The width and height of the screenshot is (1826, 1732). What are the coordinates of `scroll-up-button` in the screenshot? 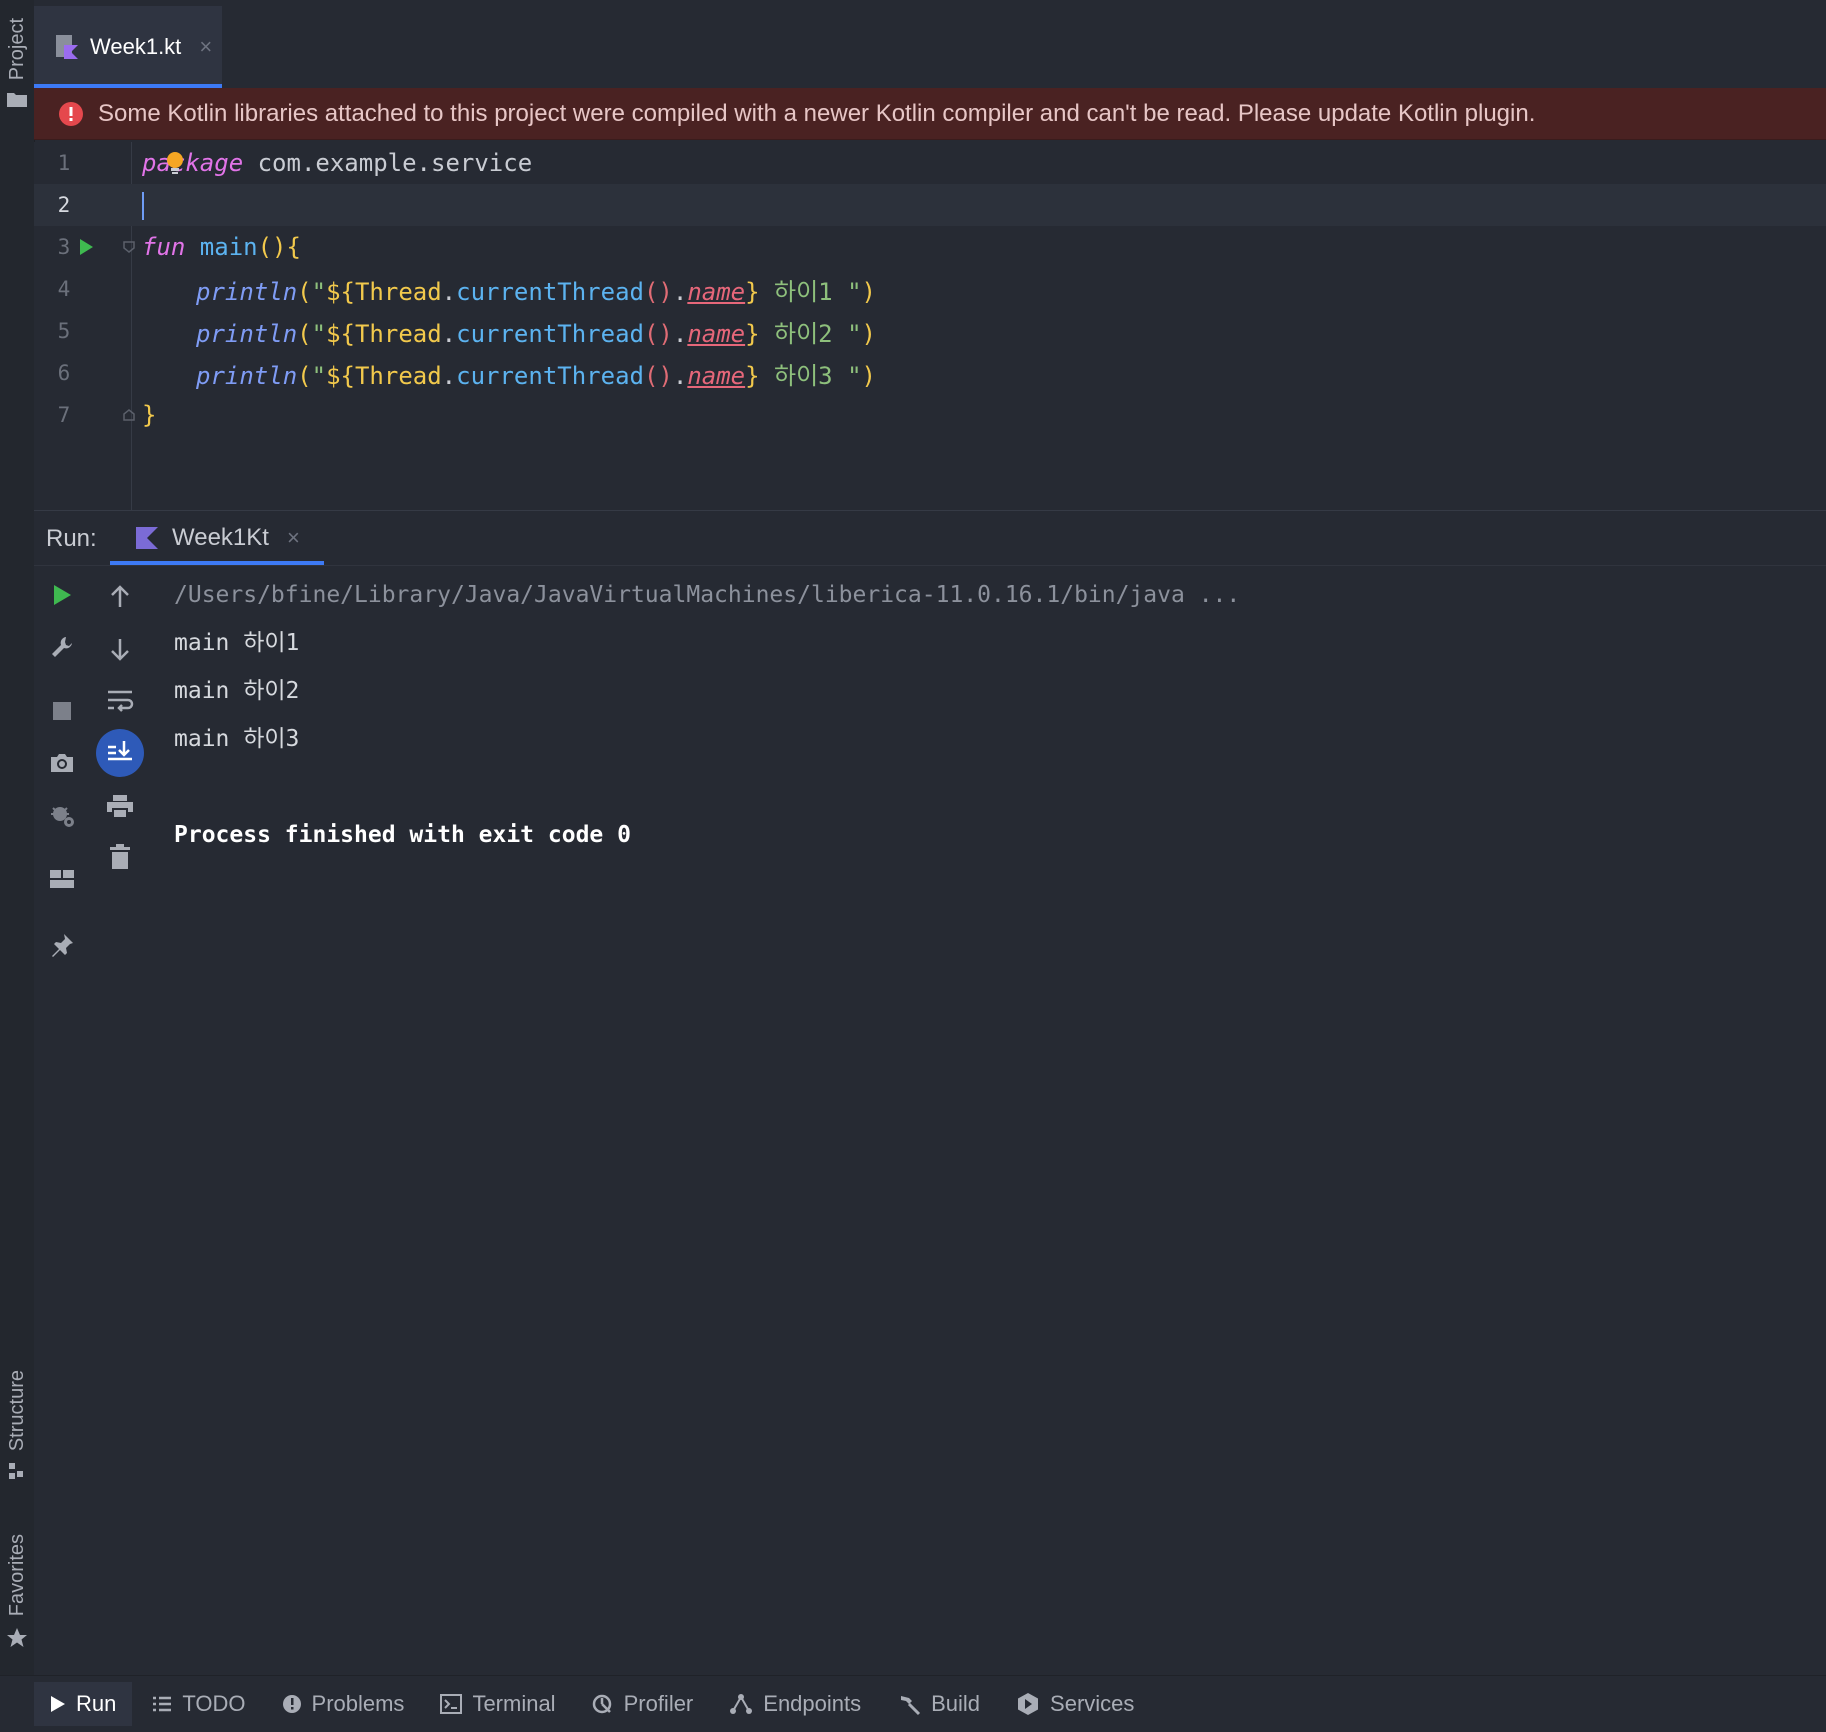 It's located at (120, 597).